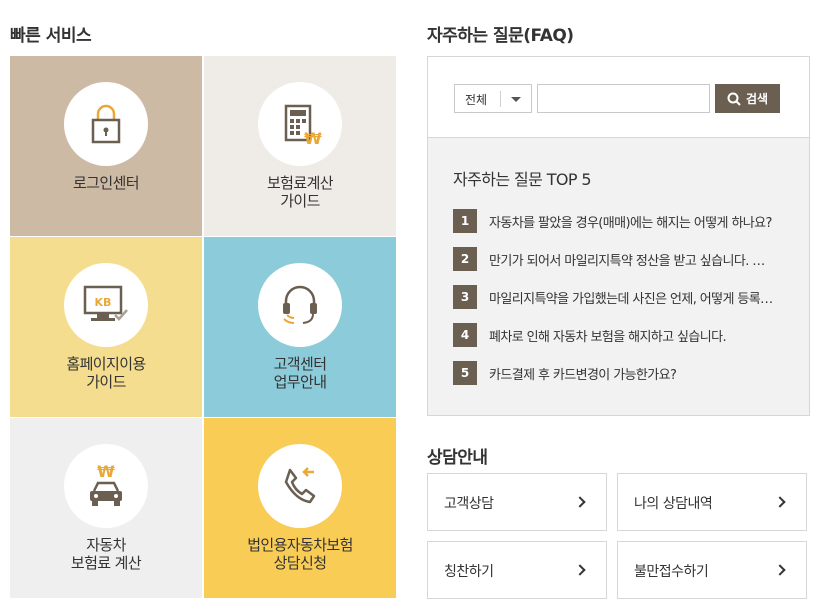  I want to click on consult-button-label: 칭찬하기, so click(469, 572).